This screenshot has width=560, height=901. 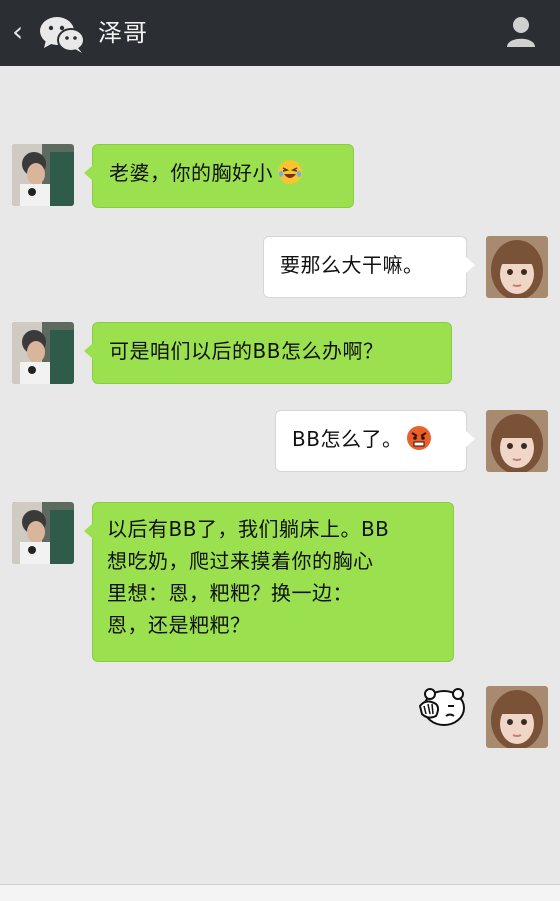 What do you see at coordinates (17, 32) in the screenshot?
I see `back-chevron-icon: ‹` at bounding box center [17, 32].